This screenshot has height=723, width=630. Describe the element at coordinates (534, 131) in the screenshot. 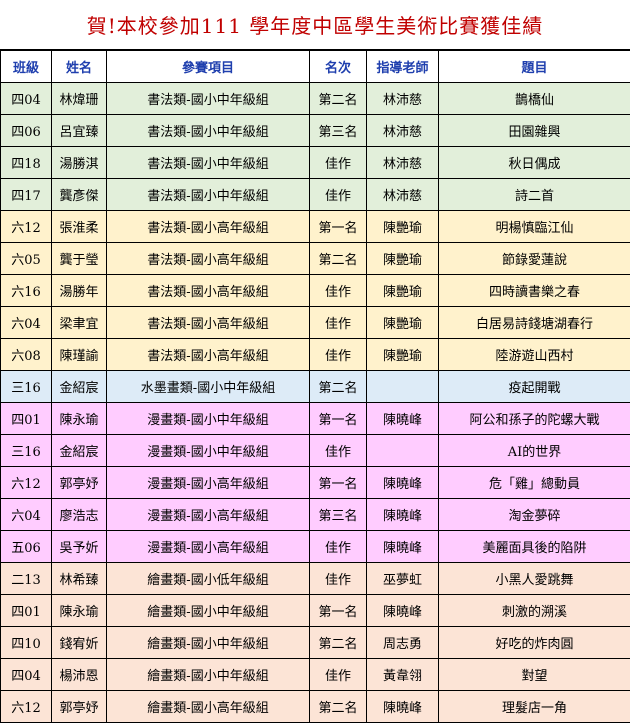

I see `cell-topic: 田園雜興` at that location.